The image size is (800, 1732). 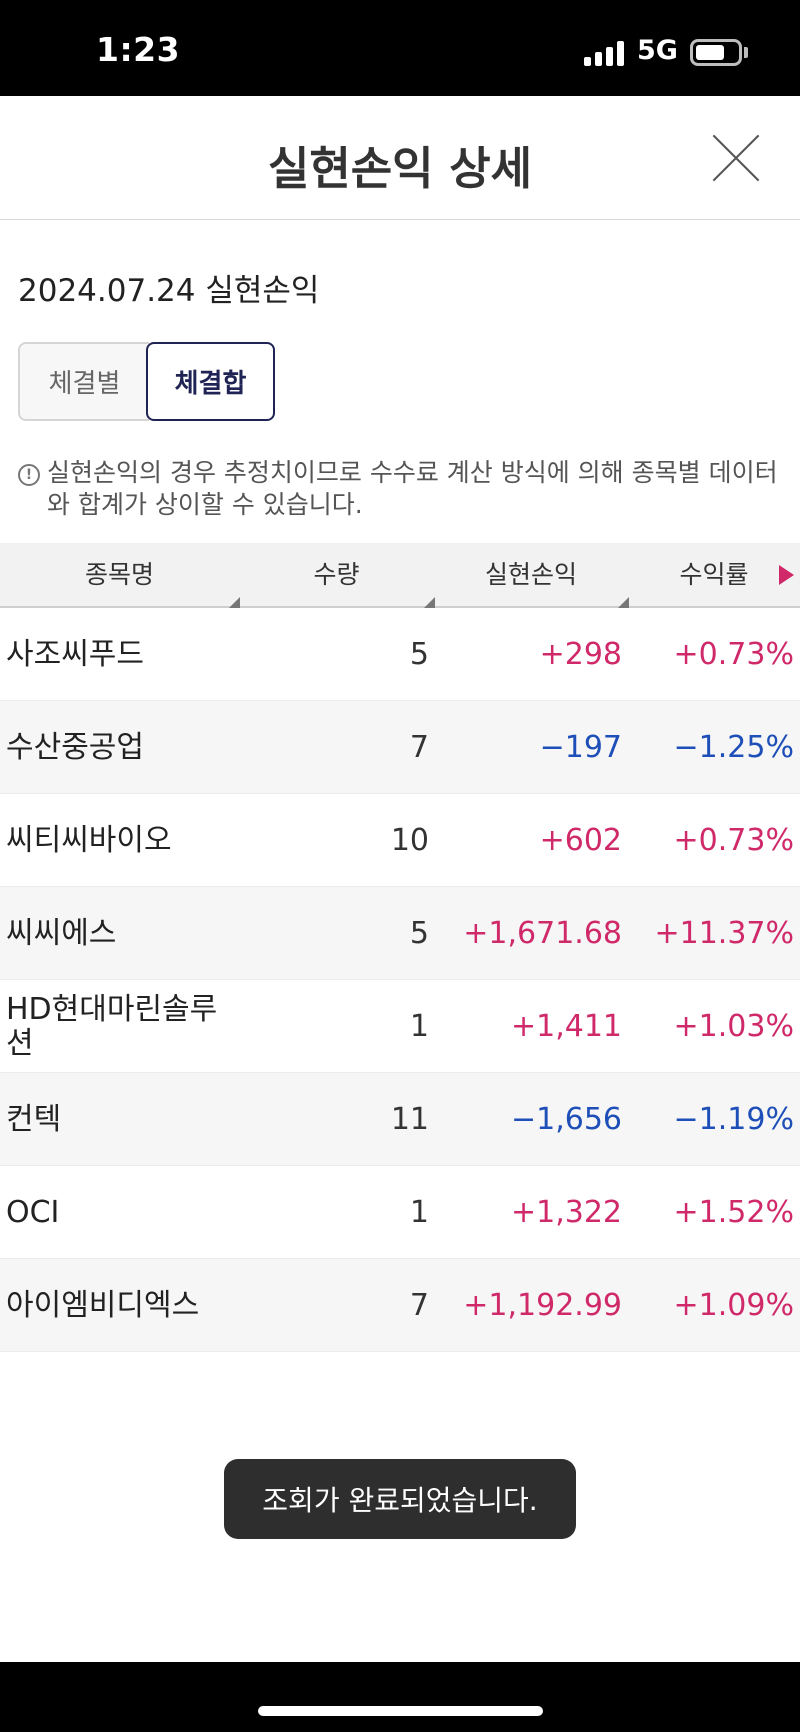 What do you see at coordinates (733, 1119) in the screenshot?
I see `return-rate: −1.19%` at bounding box center [733, 1119].